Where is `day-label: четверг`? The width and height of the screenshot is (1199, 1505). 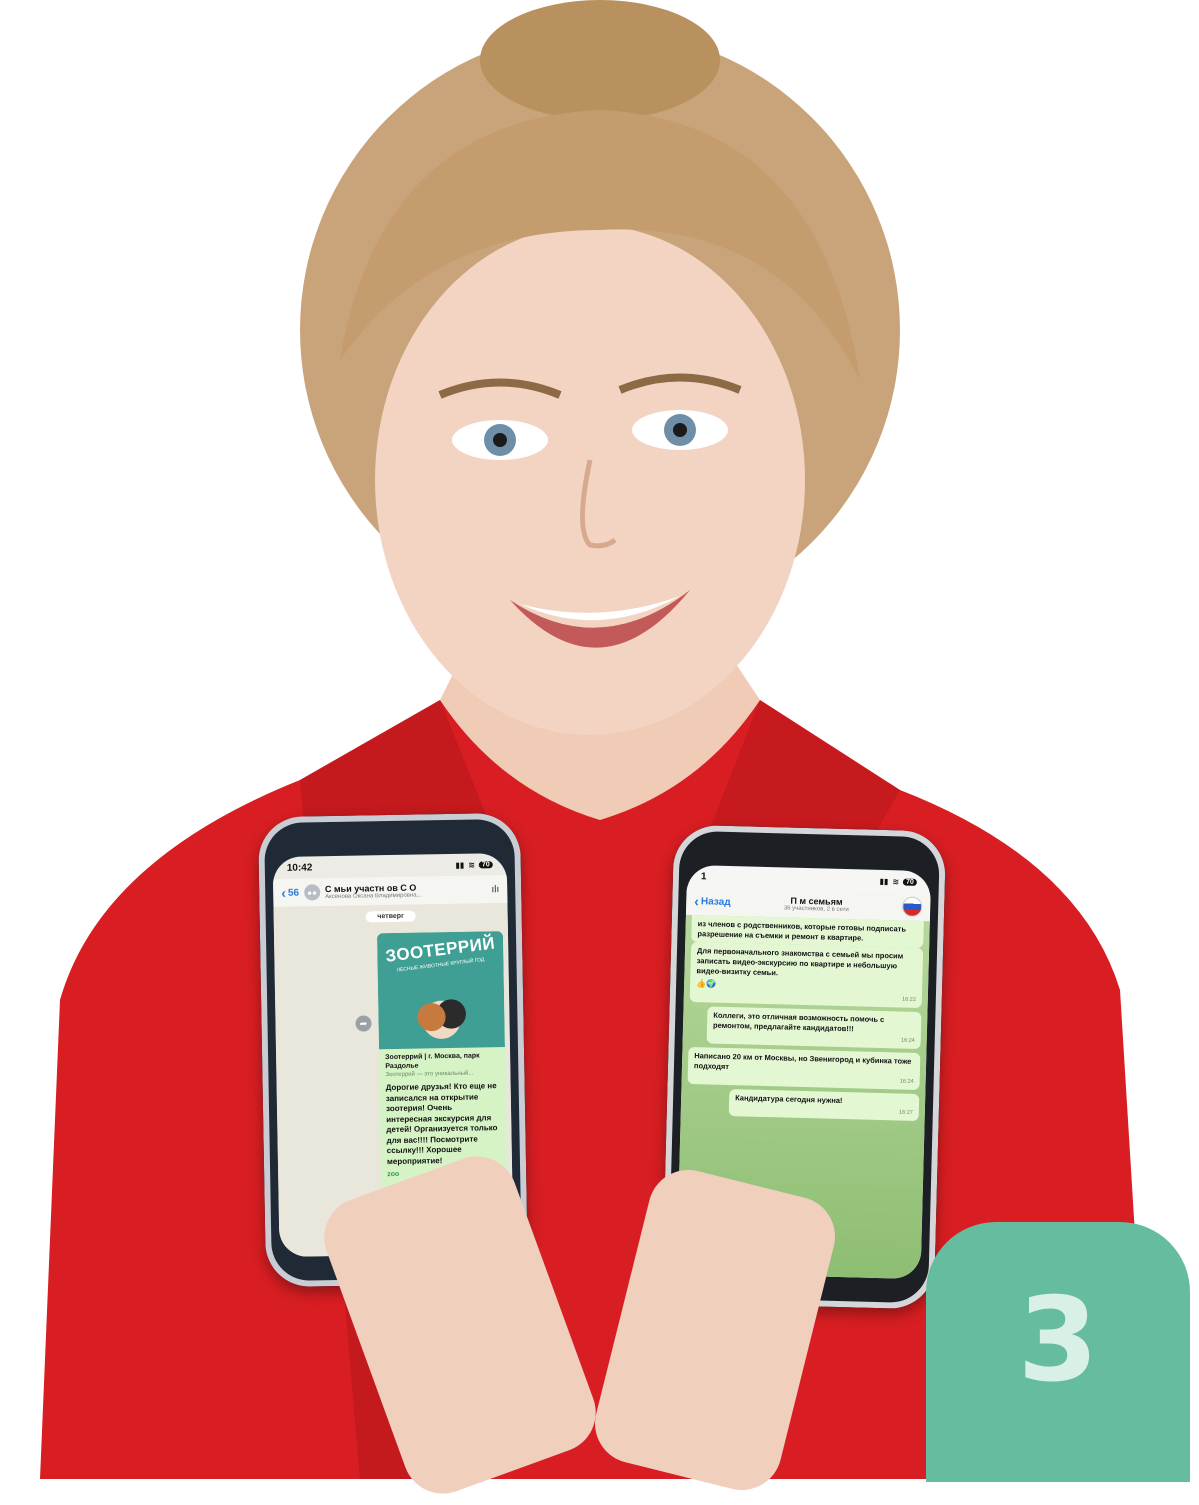
day-label: четверг is located at coordinates (390, 916).